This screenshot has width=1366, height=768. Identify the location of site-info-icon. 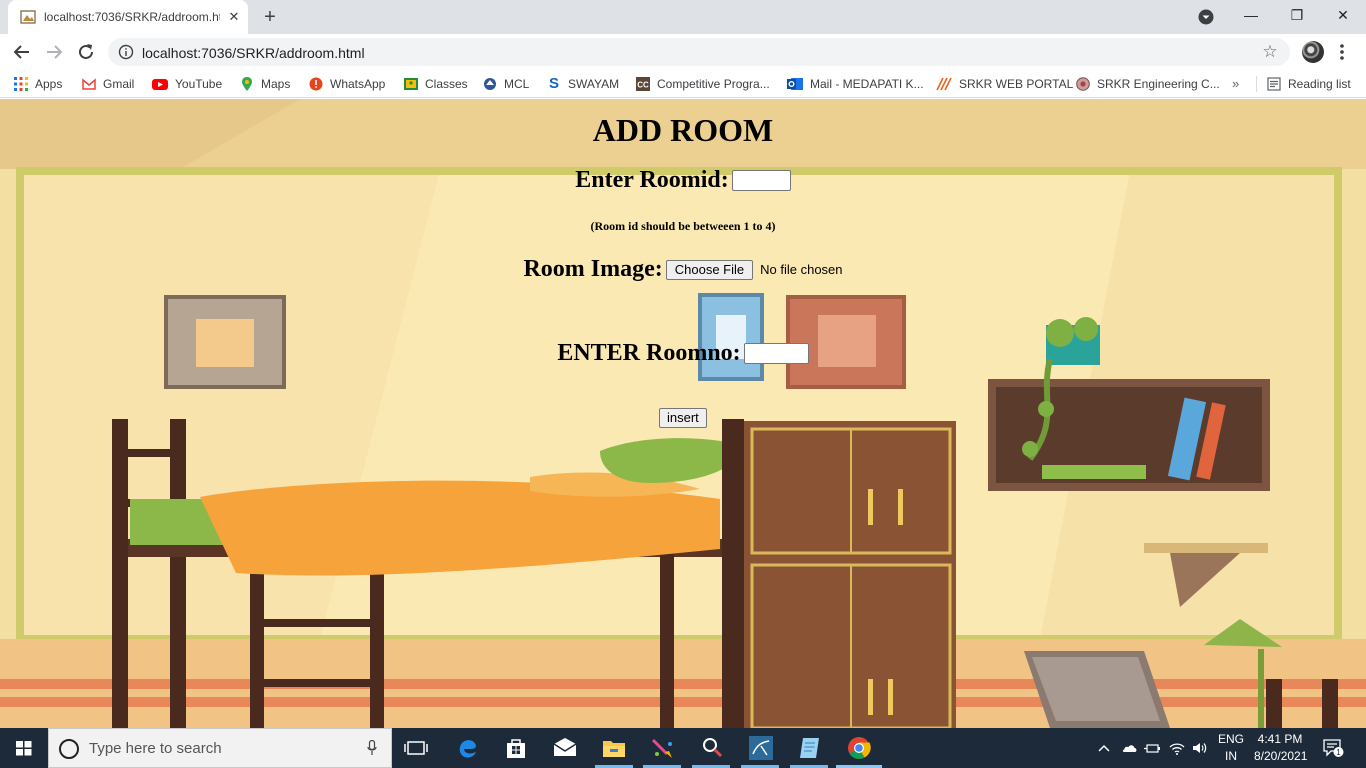
(126, 52).